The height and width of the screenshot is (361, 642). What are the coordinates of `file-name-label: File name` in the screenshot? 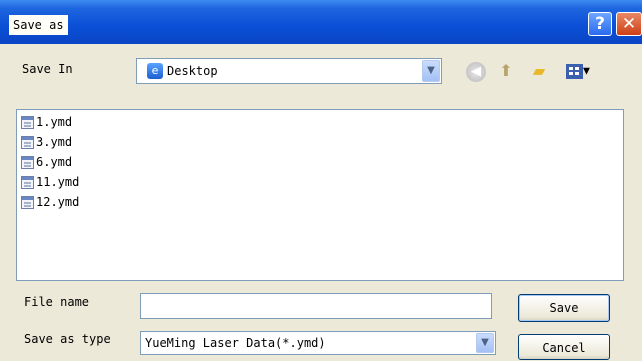 It's located at (57, 302).